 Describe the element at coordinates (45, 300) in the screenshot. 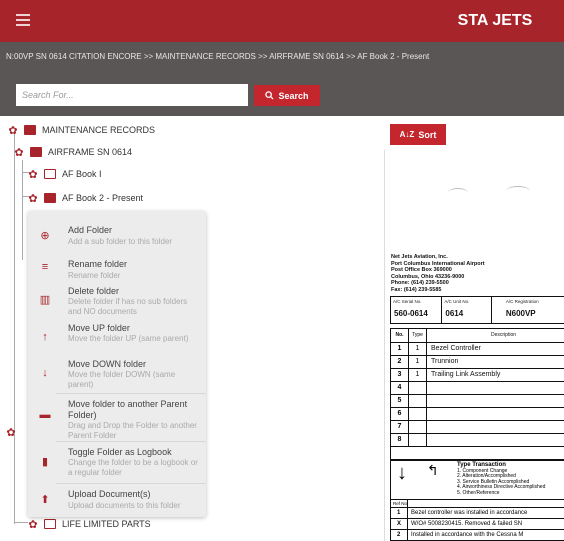

I see `trash-icon: ▥` at that location.